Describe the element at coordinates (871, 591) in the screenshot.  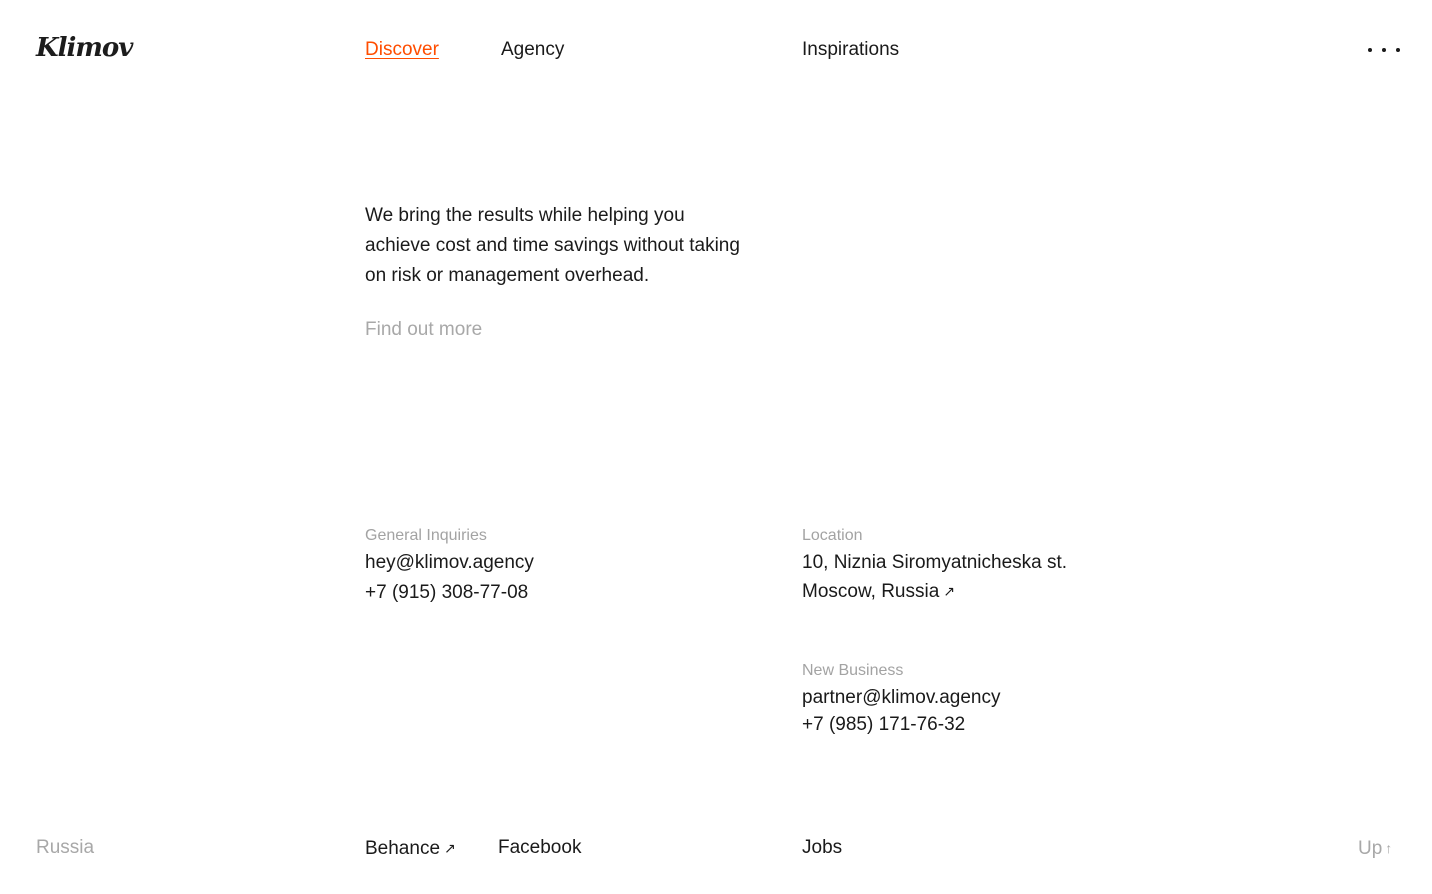
I see `location-city: Moscow, Russia` at that location.